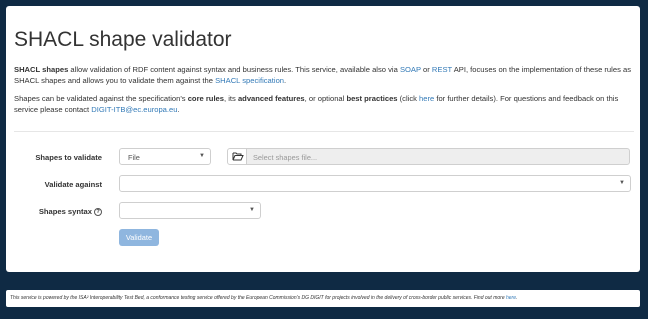 The width and height of the screenshot is (648, 319). I want to click on advanced-features-text: advanced features, so click(271, 98).